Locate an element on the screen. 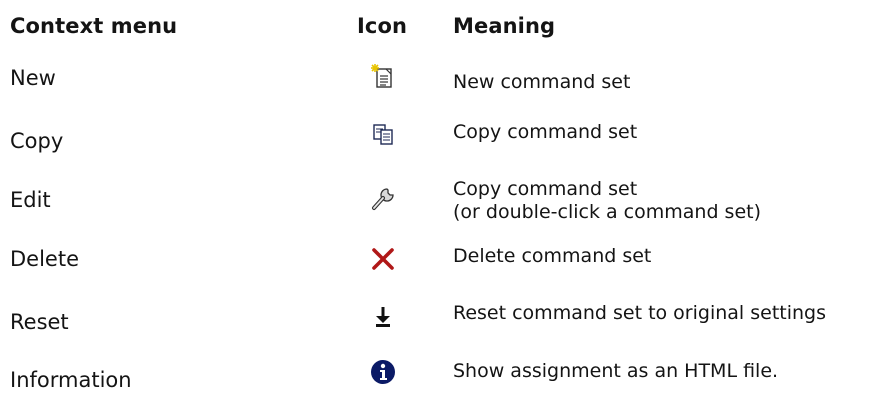  new-document-icon is located at coordinates (383, 76).